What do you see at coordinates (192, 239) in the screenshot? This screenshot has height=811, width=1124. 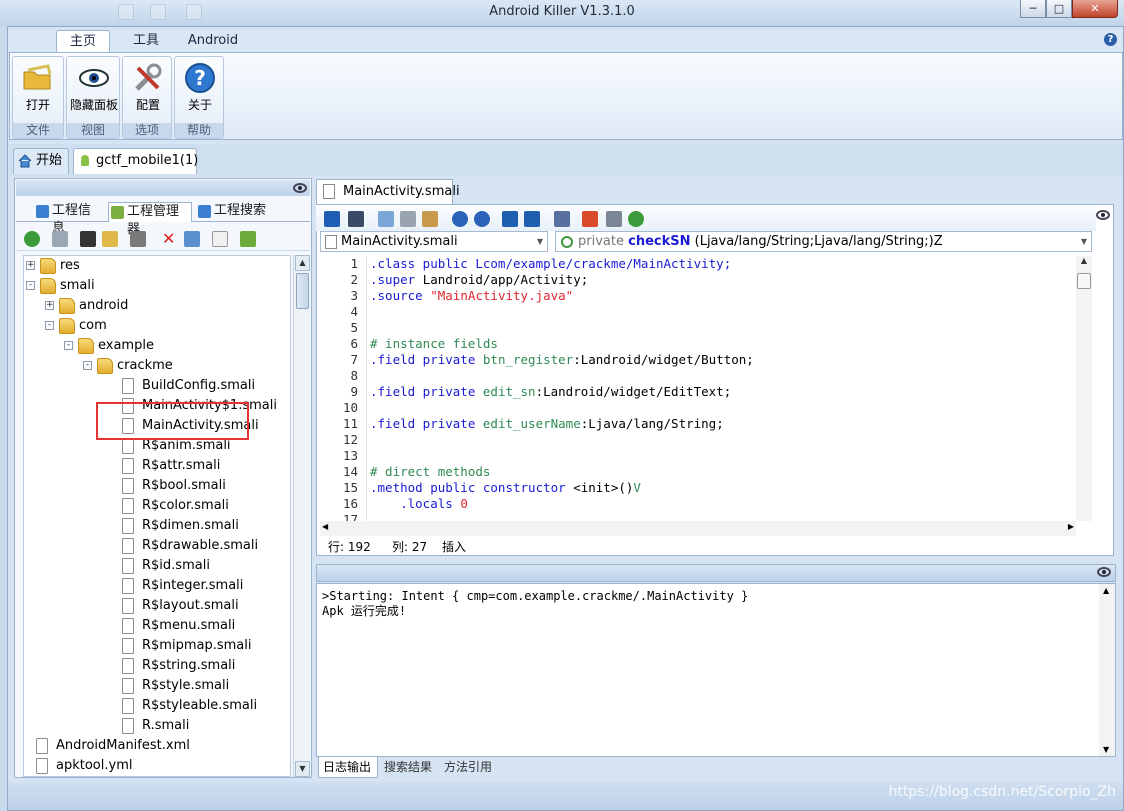 I see `rename-icon` at bounding box center [192, 239].